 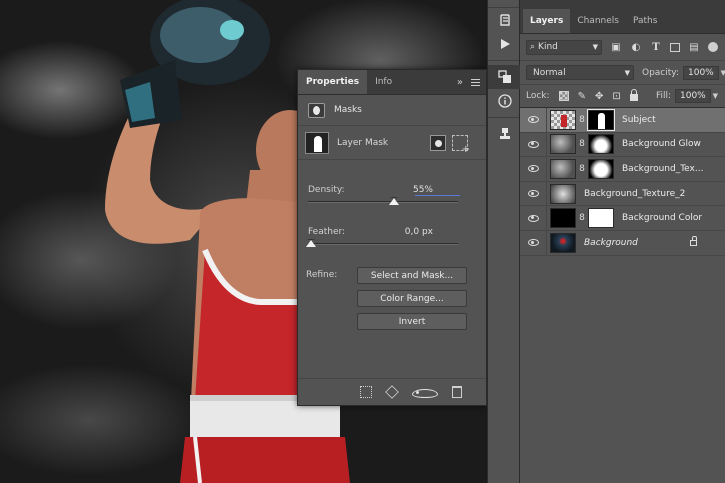 What do you see at coordinates (636, 47) in the screenshot?
I see `filter-adjustment-icon: ◐` at bounding box center [636, 47].